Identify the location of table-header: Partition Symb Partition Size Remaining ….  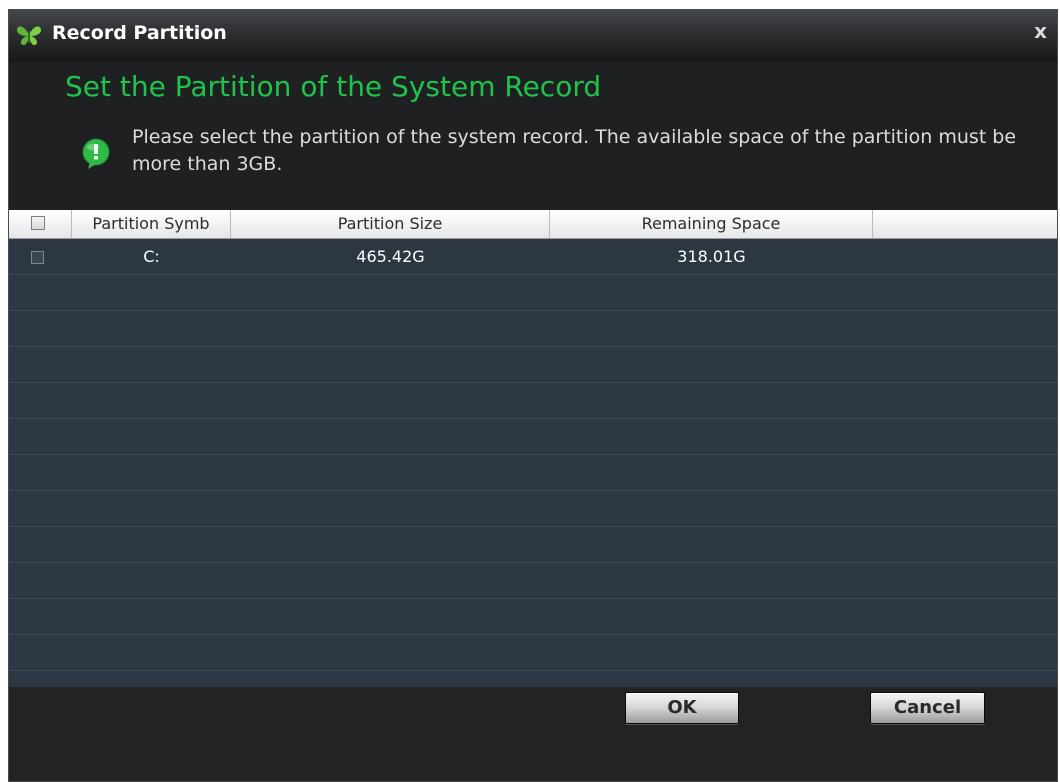
(533, 224).